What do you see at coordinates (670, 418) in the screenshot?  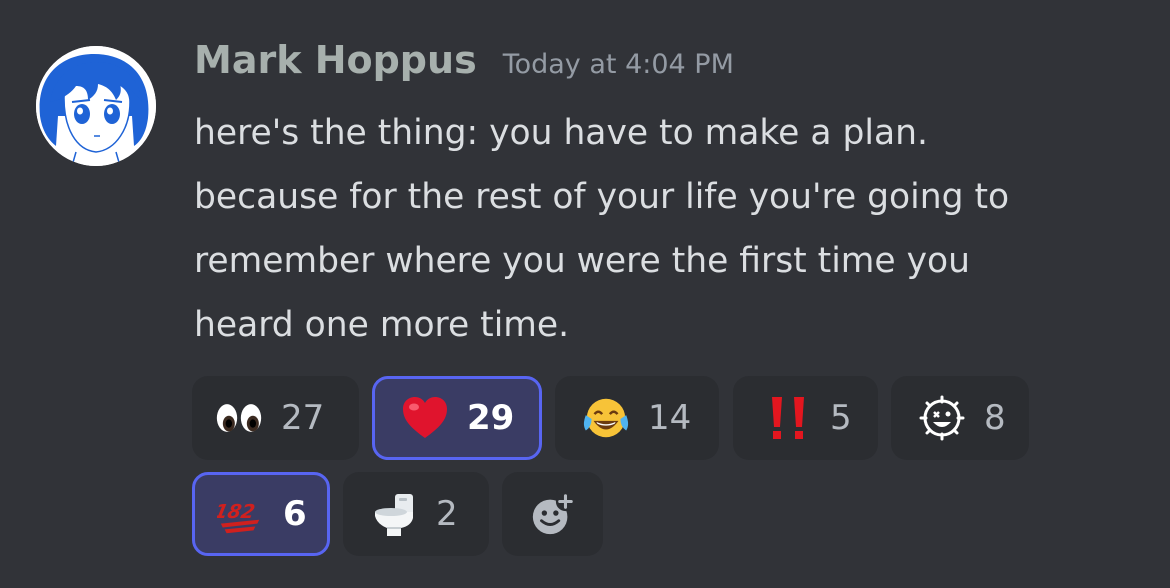 I see `reaction-count: 14` at bounding box center [670, 418].